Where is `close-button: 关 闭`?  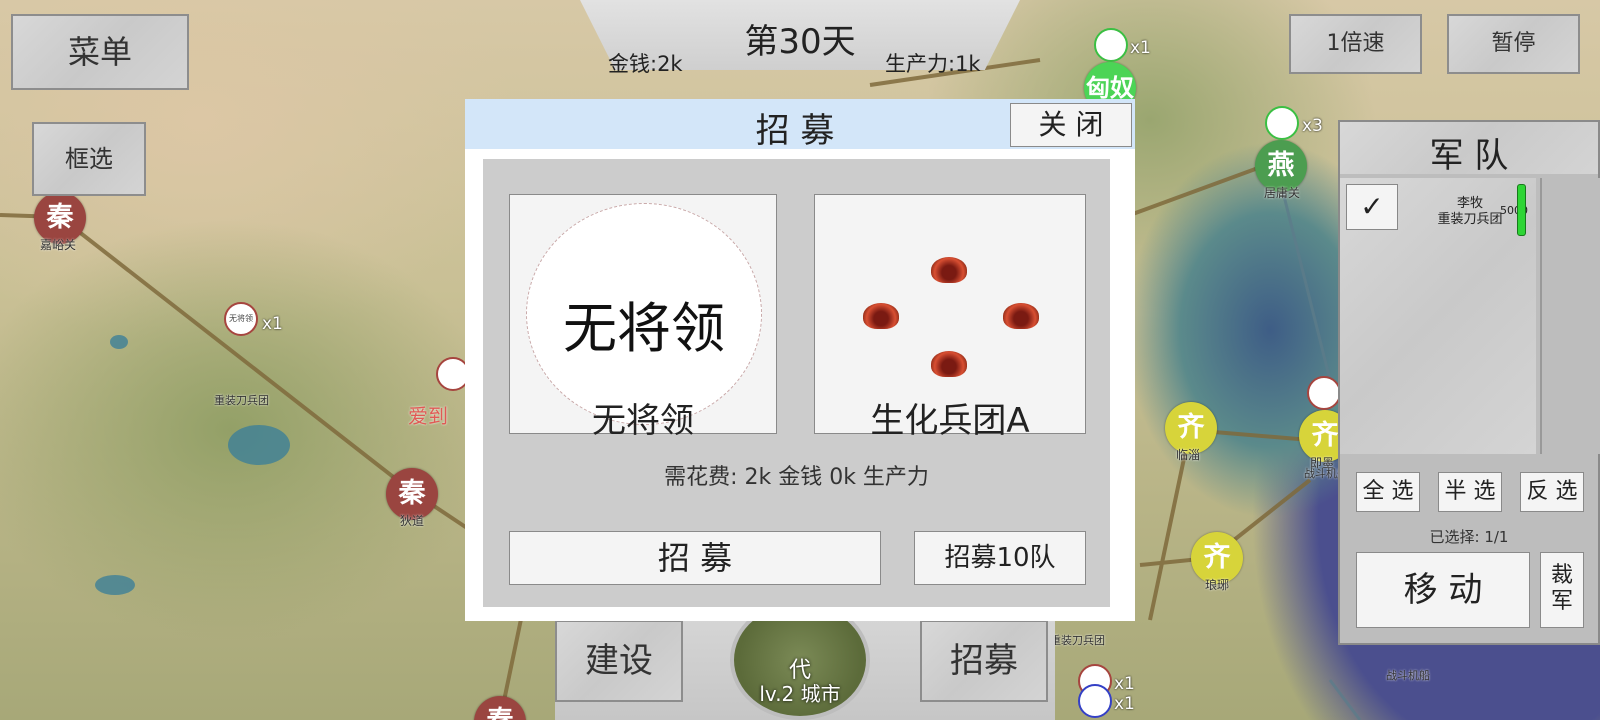
close-button: 关 闭 is located at coordinates (1071, 125).